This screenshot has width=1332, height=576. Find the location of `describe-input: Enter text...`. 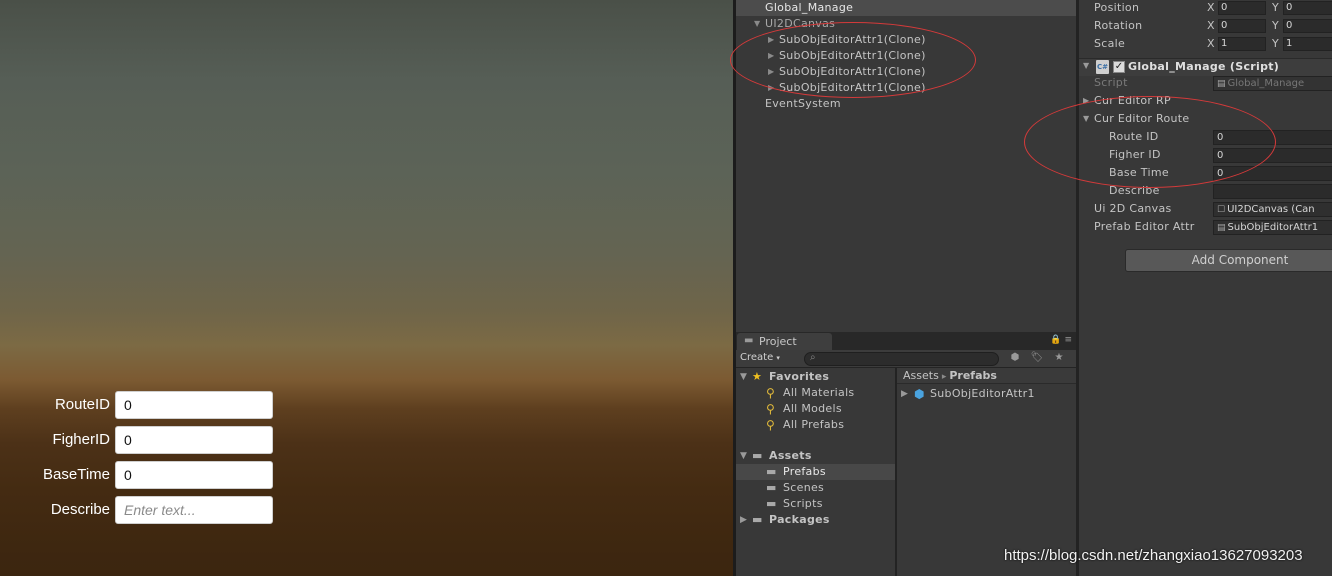

describe-input: Enter text... is located at coordinates (194, 510).